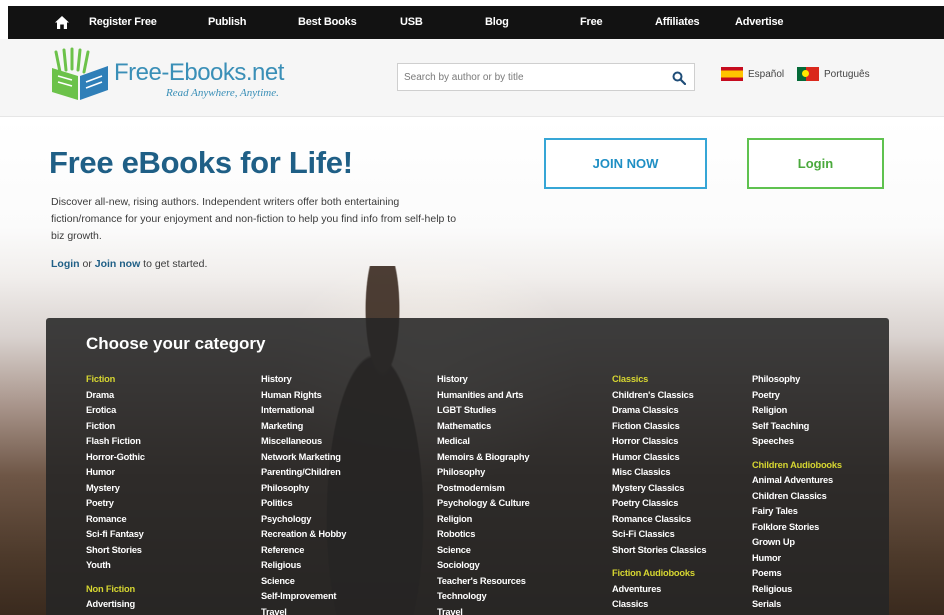 Image resolution: width=944 pixels, height=615 pixels. Describe the element at coordinates (797, 427) in the screenshot. I see `category-link: Self Teaching` at that location.